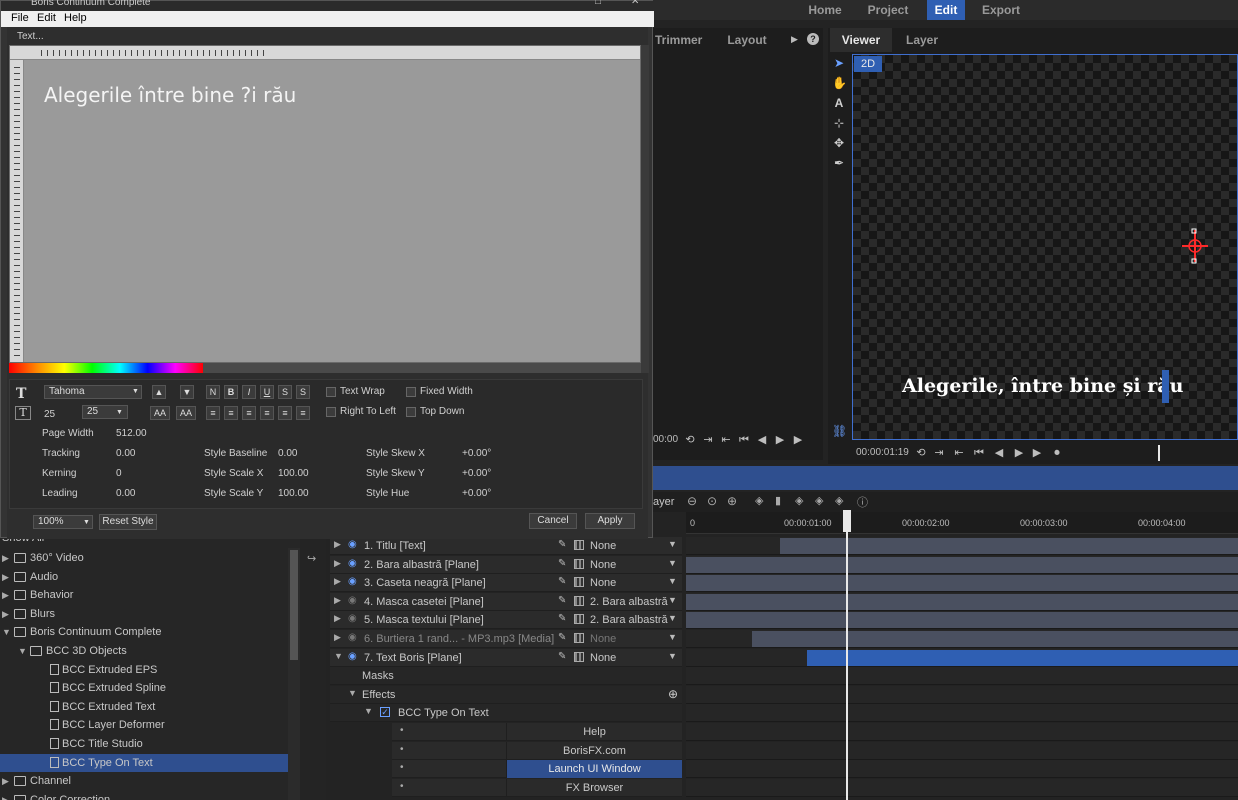  I want to click on hand-tool-icon: ✋, so click(839, 83).